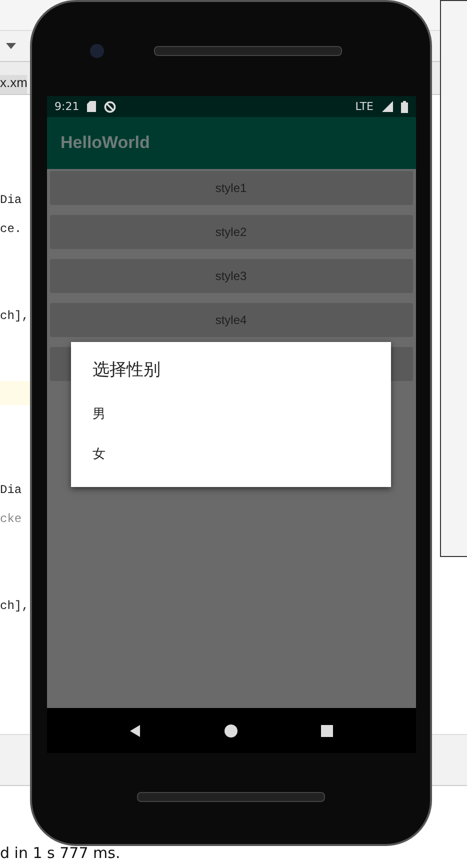 The height and width of the screenshot is (864, 467). What do you see at coordinates (327, 731) in the screenshot?
I see `recents-icon` at bounding box center [327, 731].